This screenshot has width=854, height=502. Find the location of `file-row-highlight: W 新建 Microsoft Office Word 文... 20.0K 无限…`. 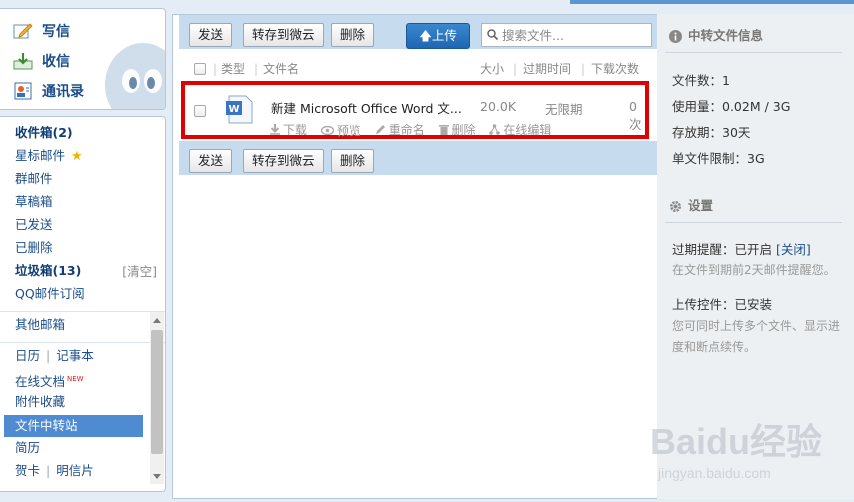

file-row-highlight: W 新建 Microsoft Office Word 文... 20.0K 无限… is located at coordinates (415, 110).